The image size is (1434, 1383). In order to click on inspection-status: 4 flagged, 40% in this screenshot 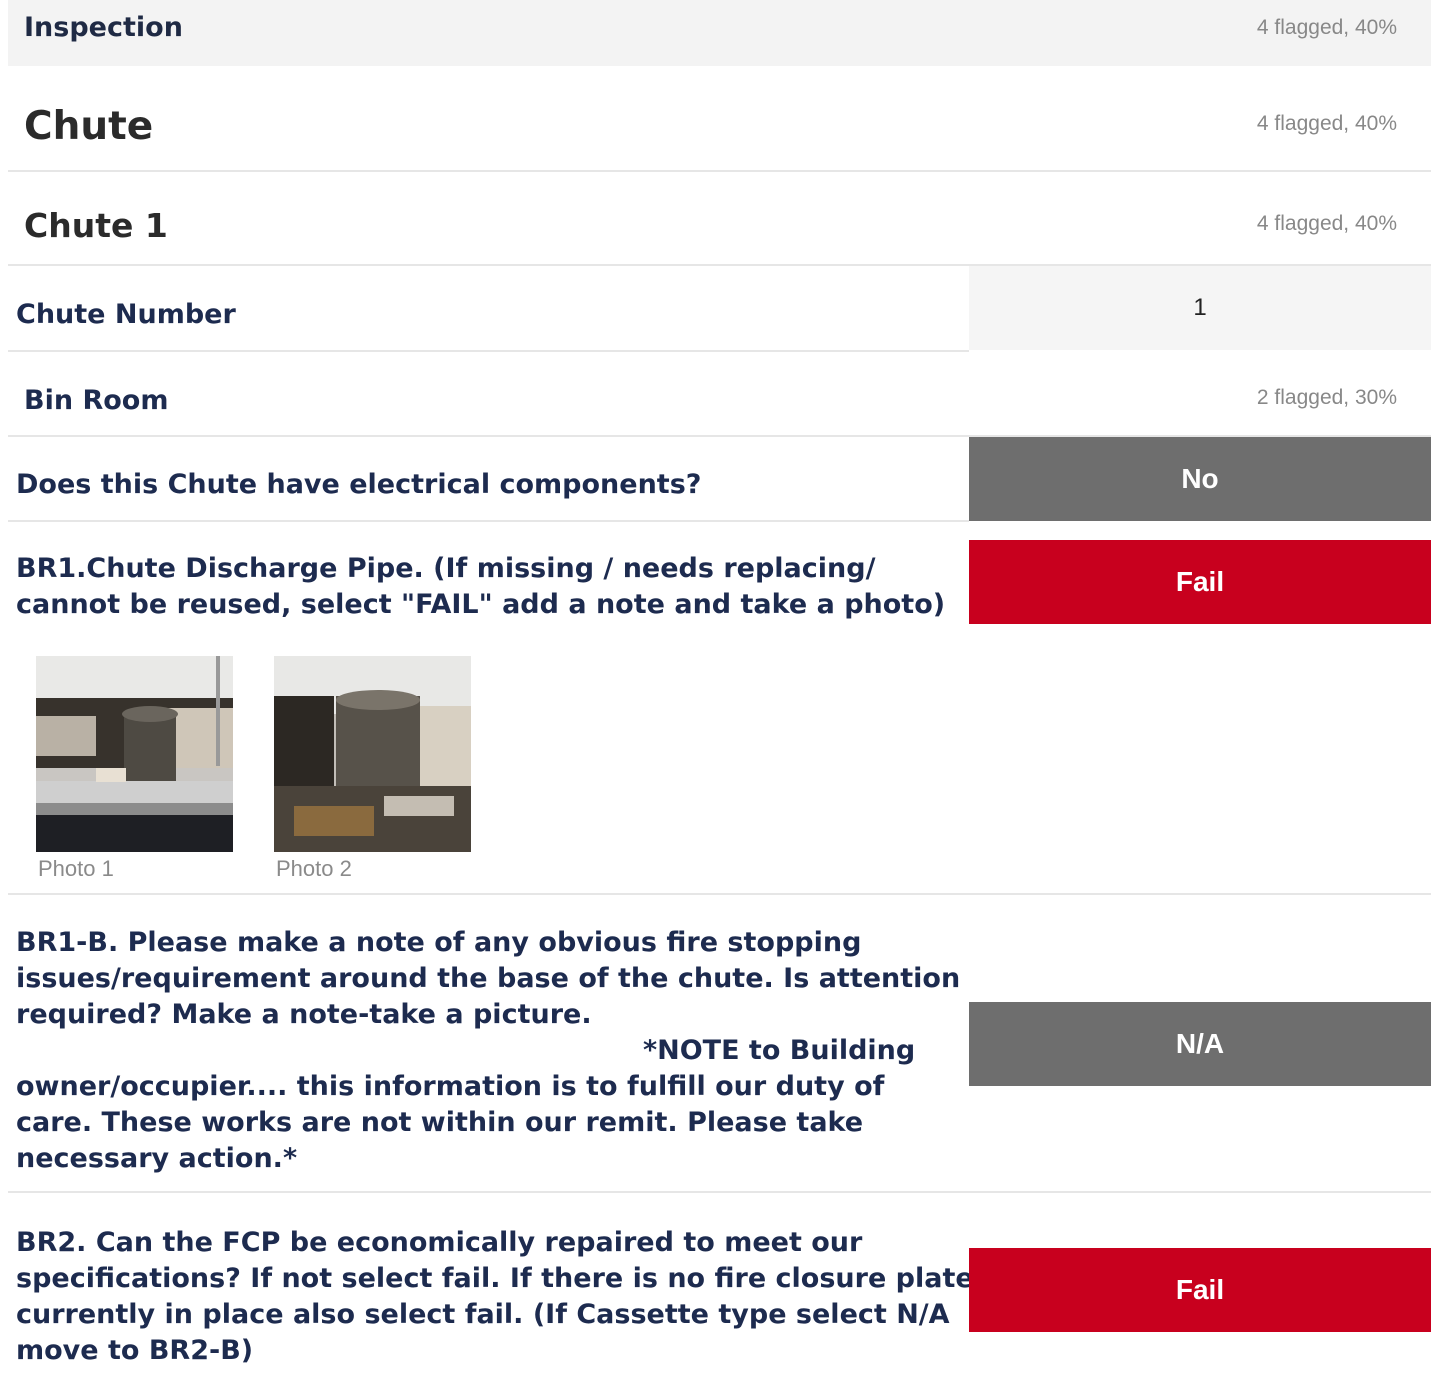, I will do `click(1326, 27)`.